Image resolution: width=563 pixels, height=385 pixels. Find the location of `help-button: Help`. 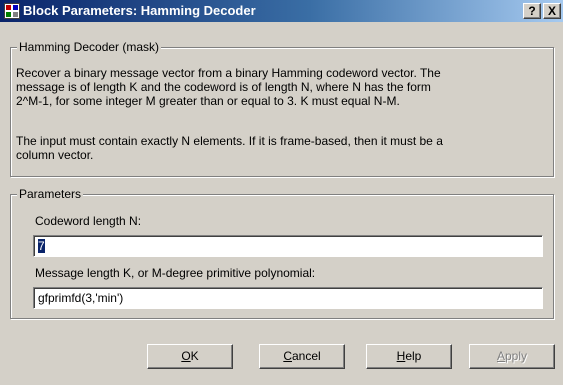

help-button: Help is located at coordinates (409, 356).